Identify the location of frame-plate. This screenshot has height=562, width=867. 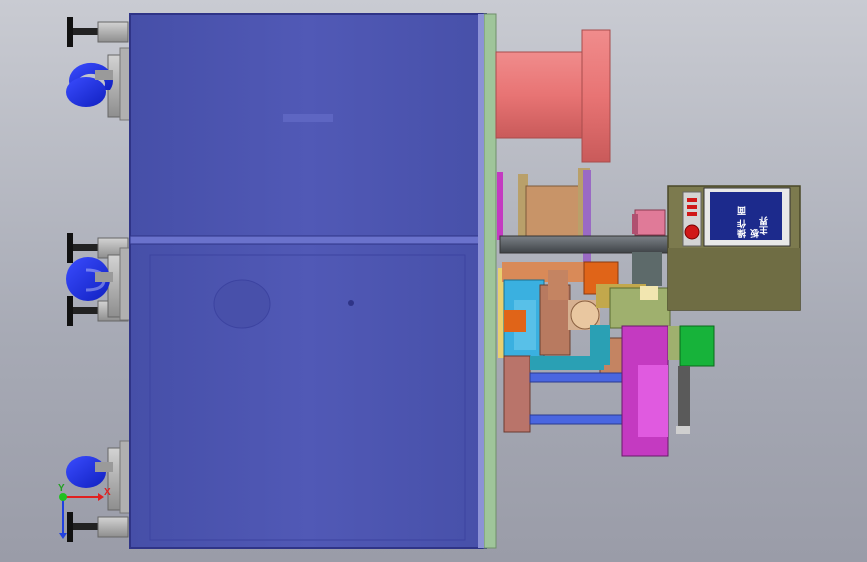
(490, 281).